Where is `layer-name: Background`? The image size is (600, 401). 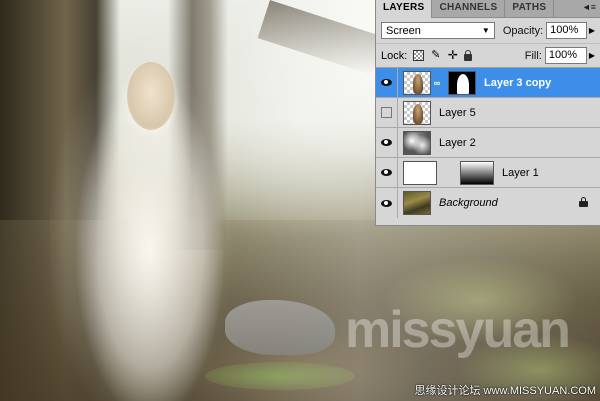
layer-name: Background is located at coordinates (468, 203).